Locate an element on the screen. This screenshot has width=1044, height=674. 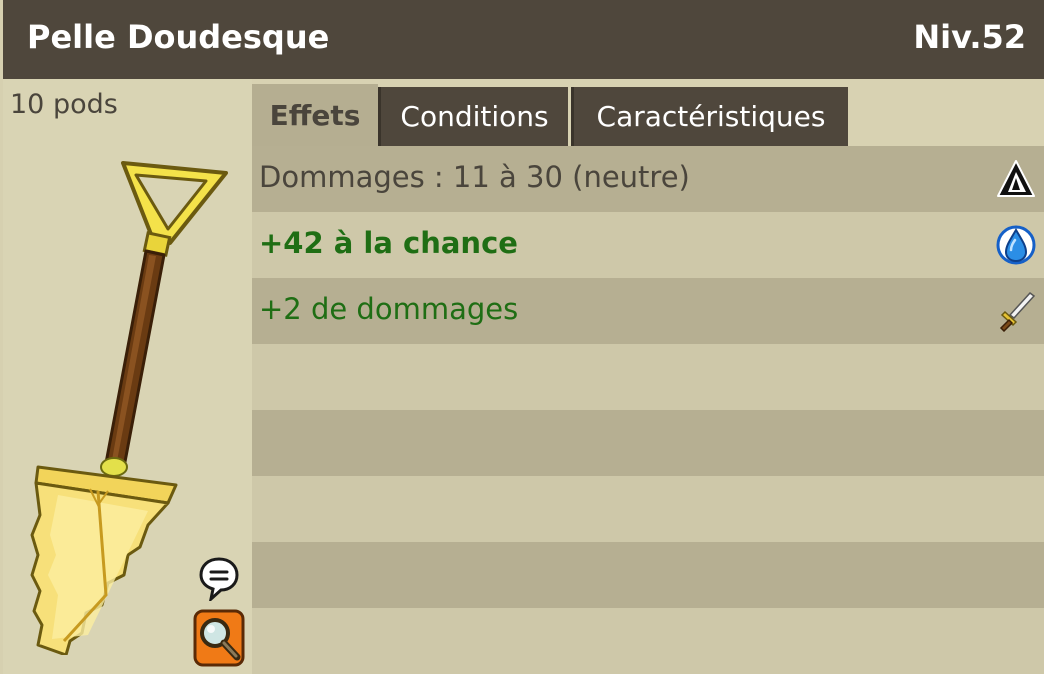
tab-bar: Effets Conditions Caractéristiques is located at coordinates (648, 115).